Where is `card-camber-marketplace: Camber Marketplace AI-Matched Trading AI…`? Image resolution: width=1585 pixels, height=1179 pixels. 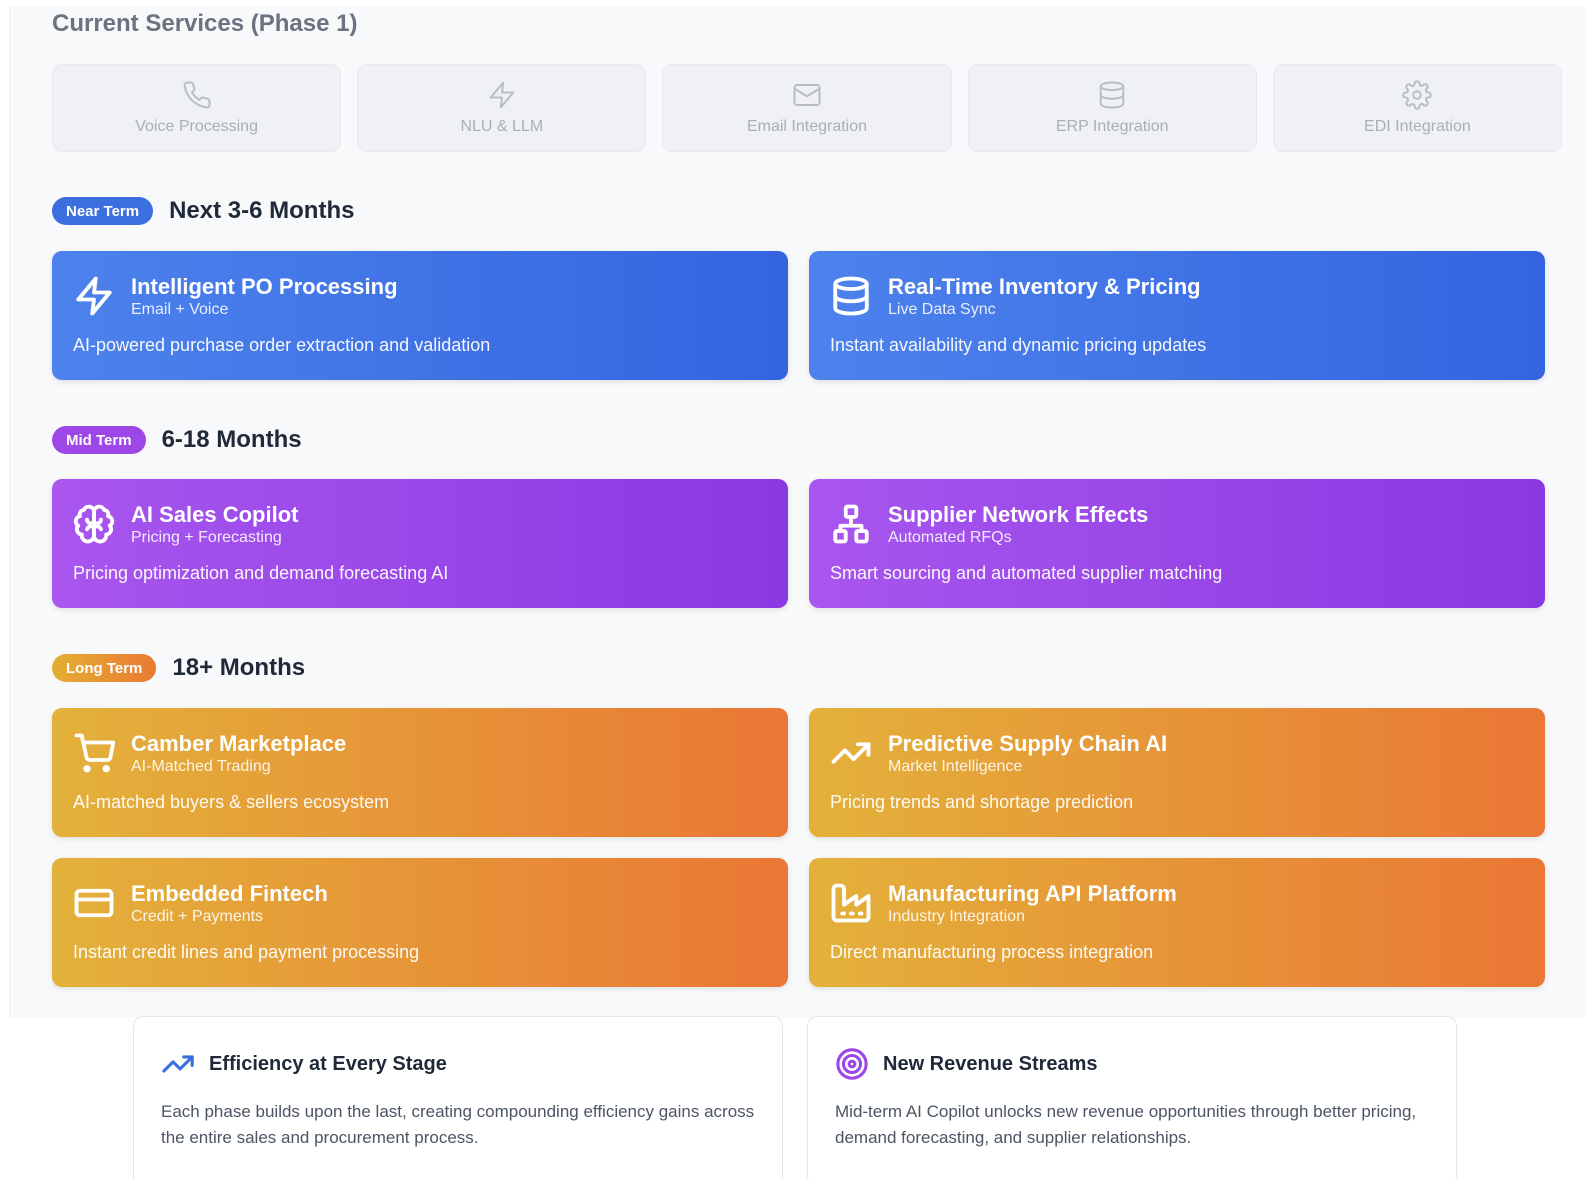
card-camber-marketplace: Camber Marketplace AI-Matched Trading AI… is located at coordinates (420, 772).